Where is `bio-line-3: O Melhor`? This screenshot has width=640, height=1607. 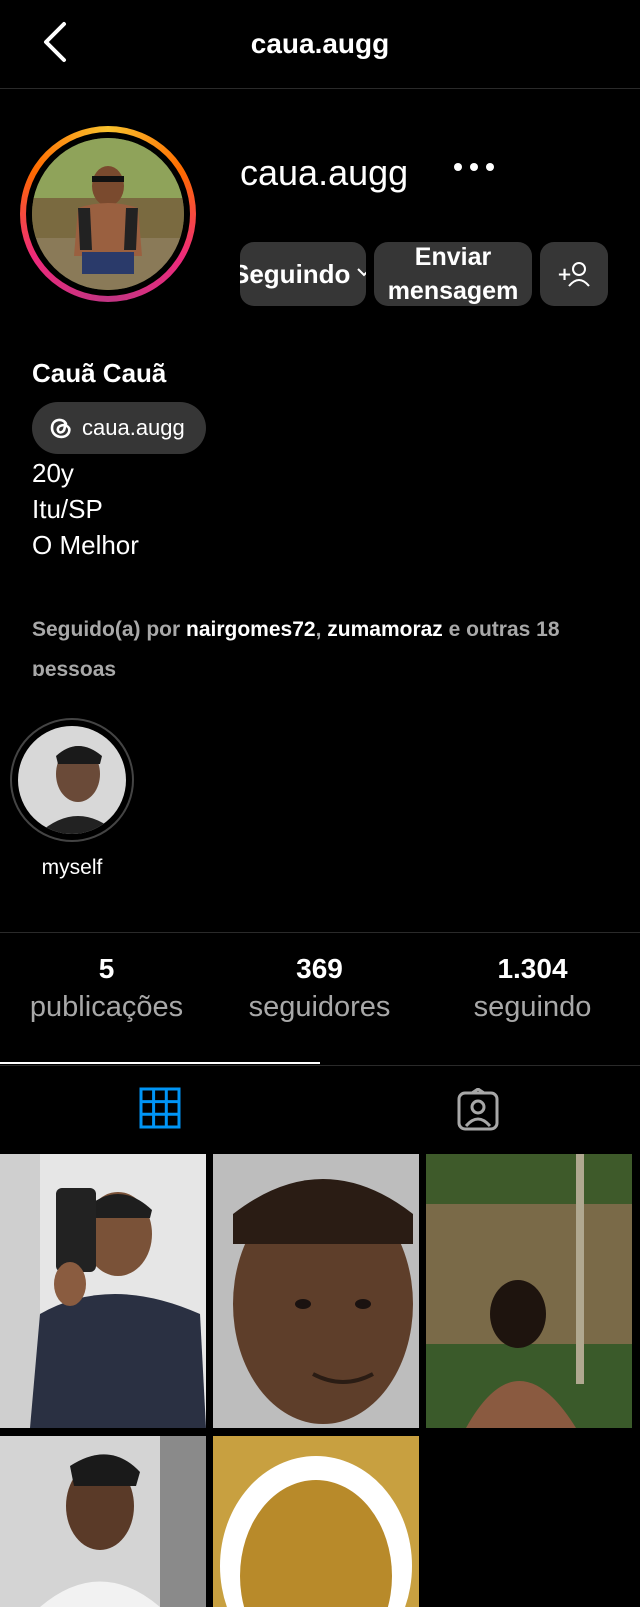 bio-line-3: O Melhor is located at coordinates (85, 545).